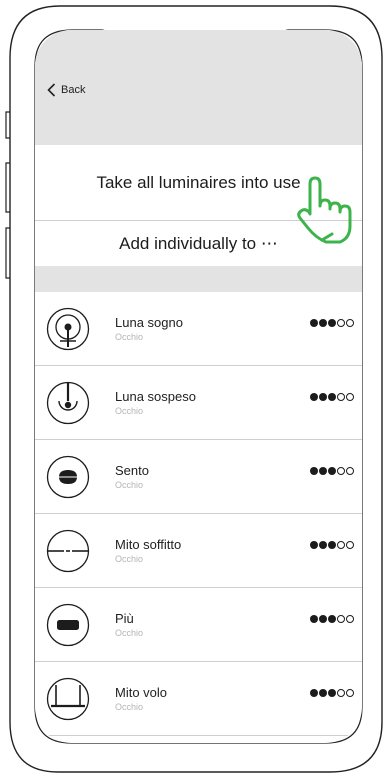 This screenshot has width=388, height=778. What do you see at coordinates (198, 625) in the screenshot?
I see `list-item: Più Occhio` at bounding box center [198, 625].